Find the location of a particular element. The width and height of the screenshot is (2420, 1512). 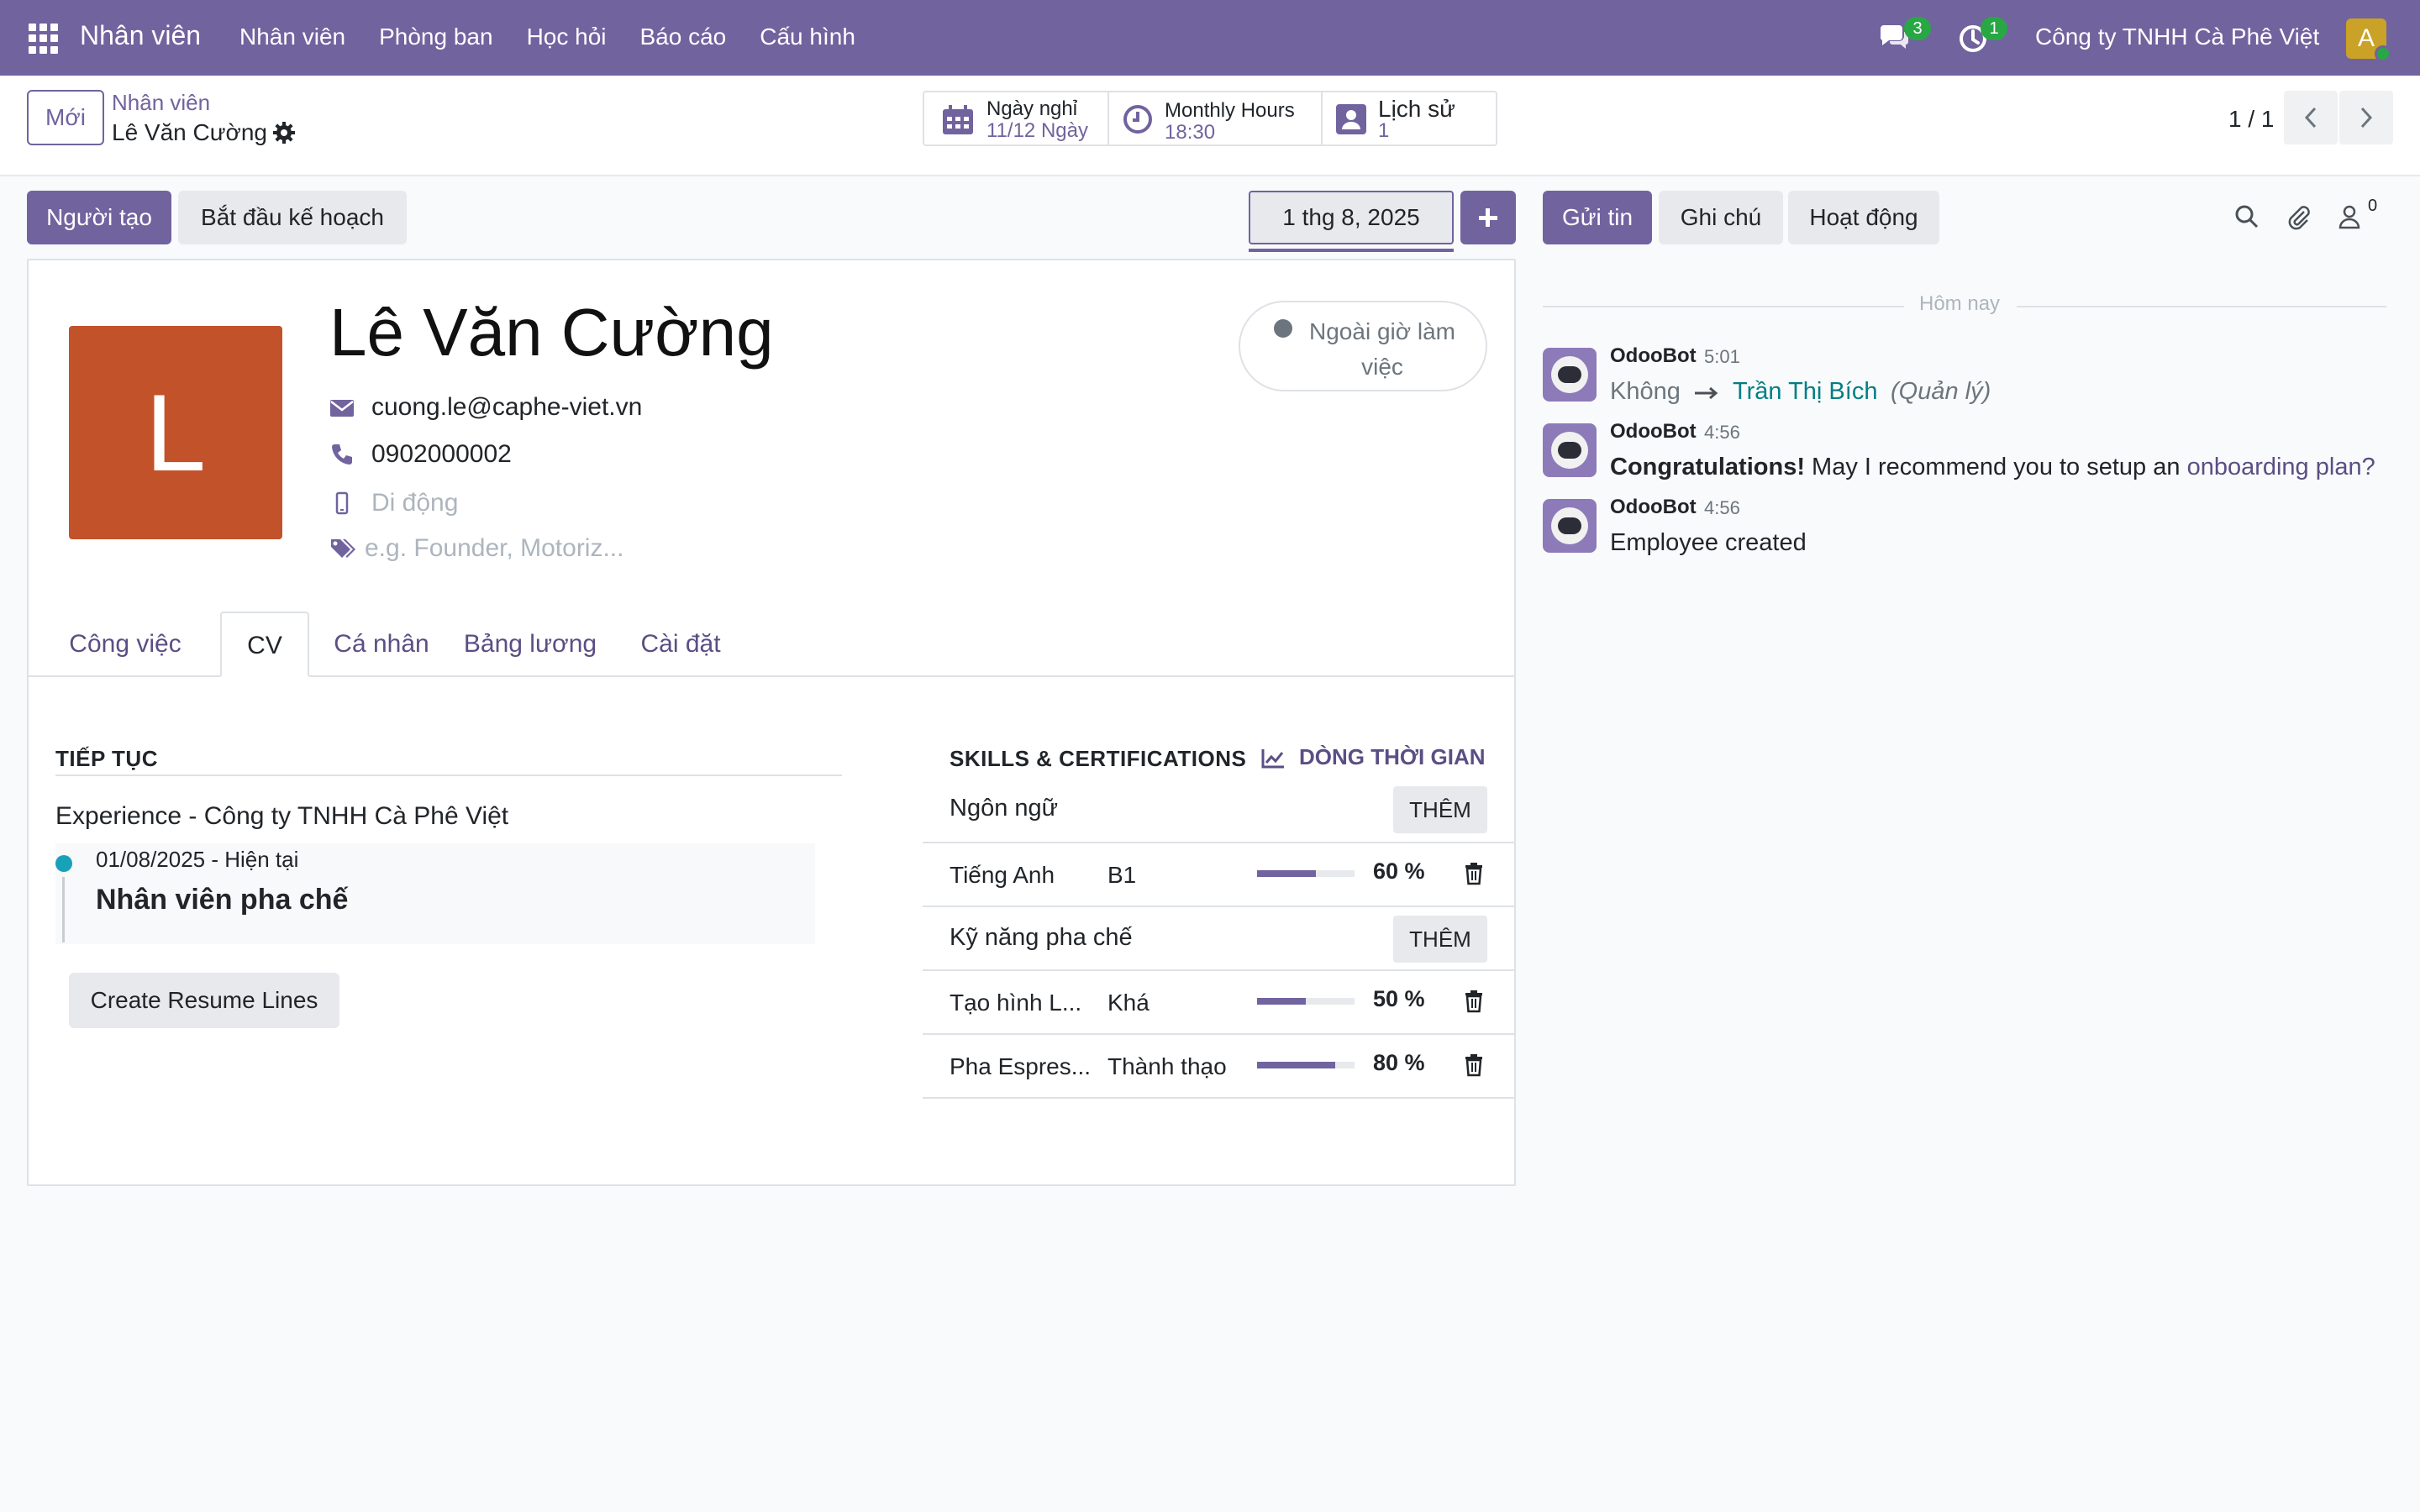

skill-level: Khá is located at coordinates (1128, 1003).